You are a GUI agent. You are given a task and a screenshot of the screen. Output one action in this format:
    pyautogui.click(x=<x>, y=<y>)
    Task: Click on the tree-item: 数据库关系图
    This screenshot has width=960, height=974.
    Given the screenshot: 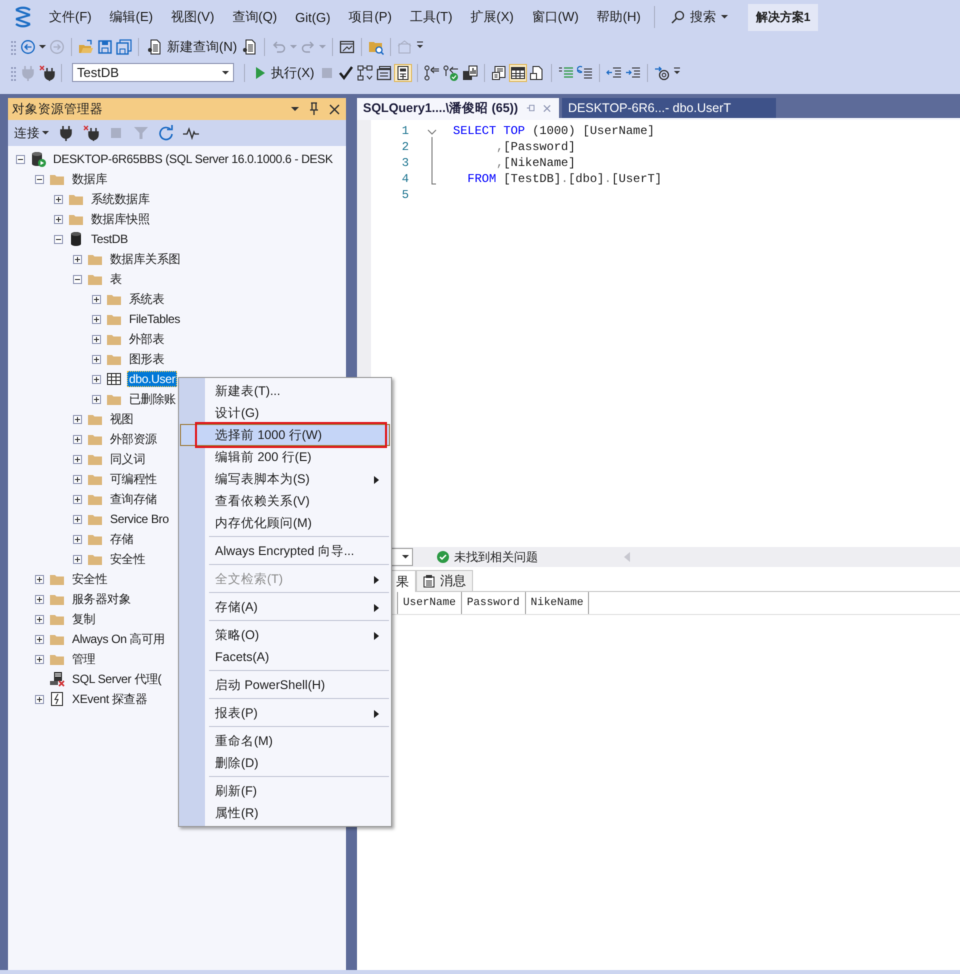 What is the action you would take?
    pyautogui.click(x=145, y=259)
    